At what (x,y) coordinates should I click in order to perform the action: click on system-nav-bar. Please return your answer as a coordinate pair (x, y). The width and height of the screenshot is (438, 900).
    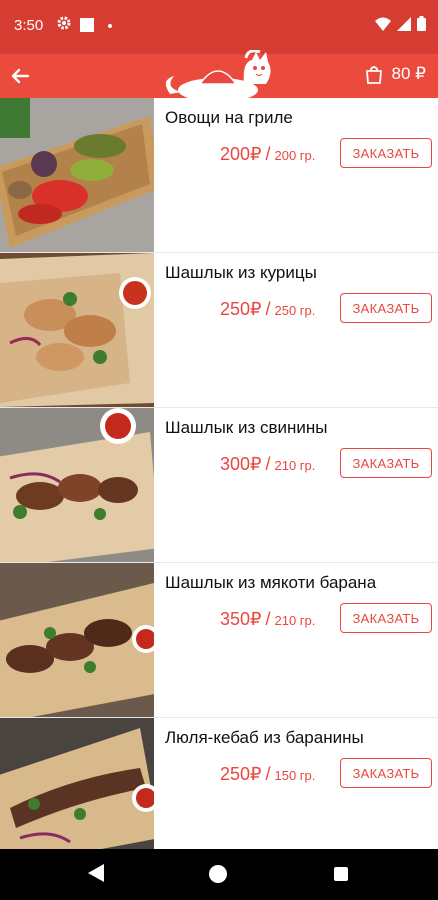
    Looking at the image, I should click on (219, 874).